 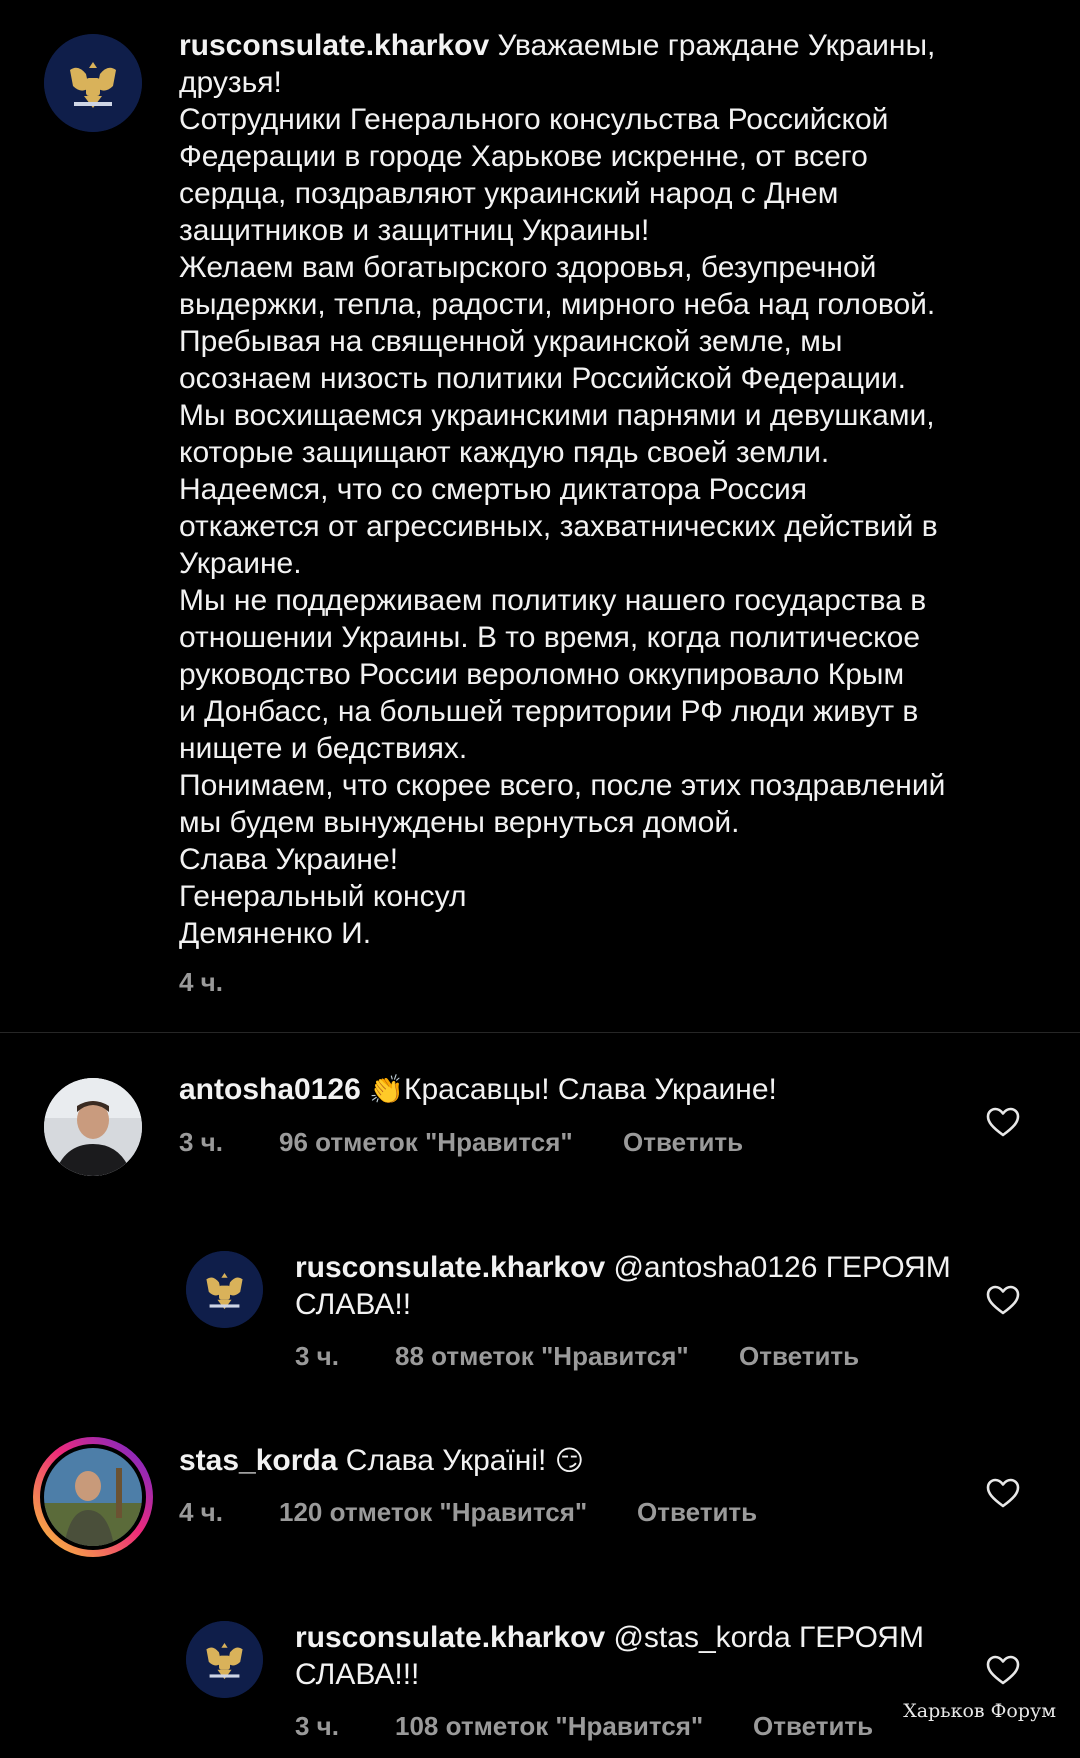 I want to click on caption-line: Генеральный консул, so click(x=323, y=896).